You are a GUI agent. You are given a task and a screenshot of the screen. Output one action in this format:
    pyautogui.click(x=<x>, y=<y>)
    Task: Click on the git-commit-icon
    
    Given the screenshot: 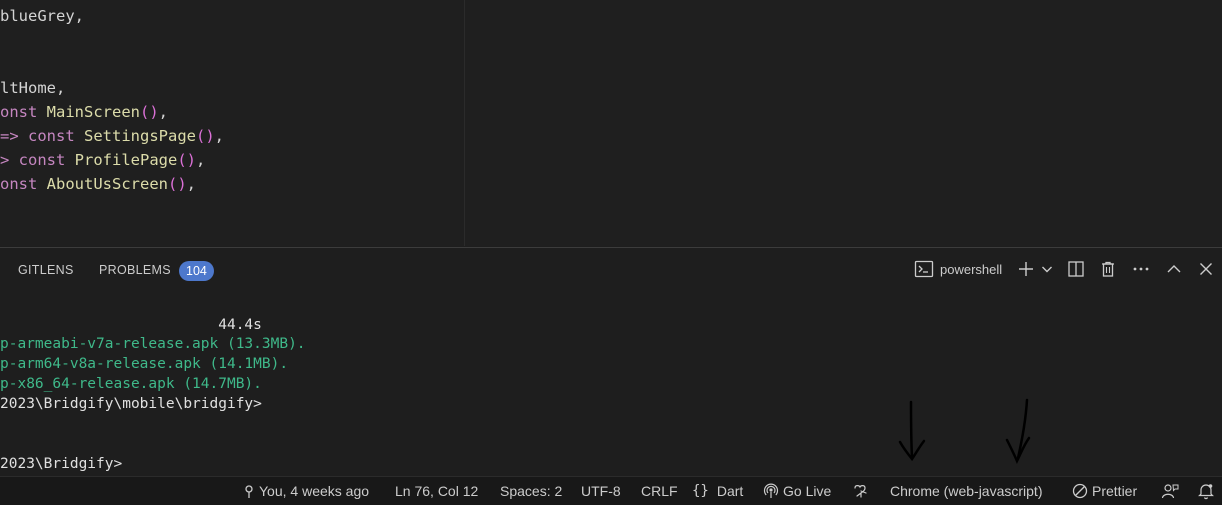 What is the action you would take?
    pyautogui.click(x=249, y=491)
    